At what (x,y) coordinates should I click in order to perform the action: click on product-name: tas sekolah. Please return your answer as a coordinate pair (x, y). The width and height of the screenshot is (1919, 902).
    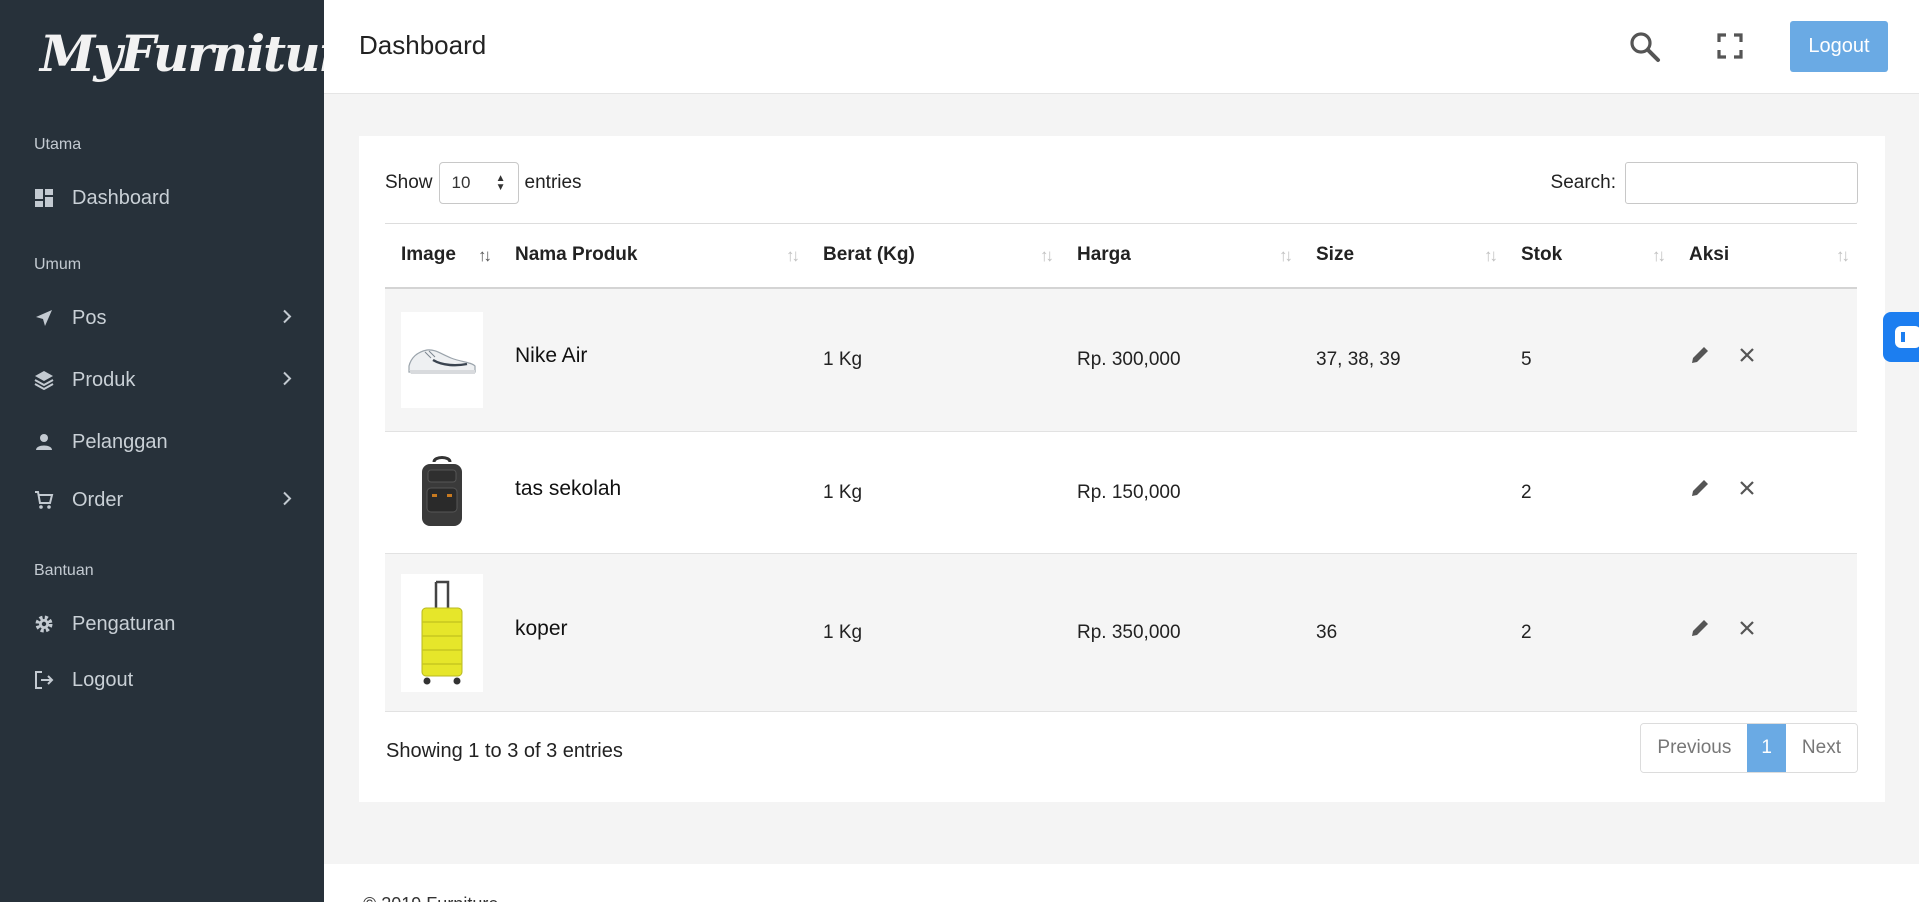
    Looking at the image, I should click on (568, 488).